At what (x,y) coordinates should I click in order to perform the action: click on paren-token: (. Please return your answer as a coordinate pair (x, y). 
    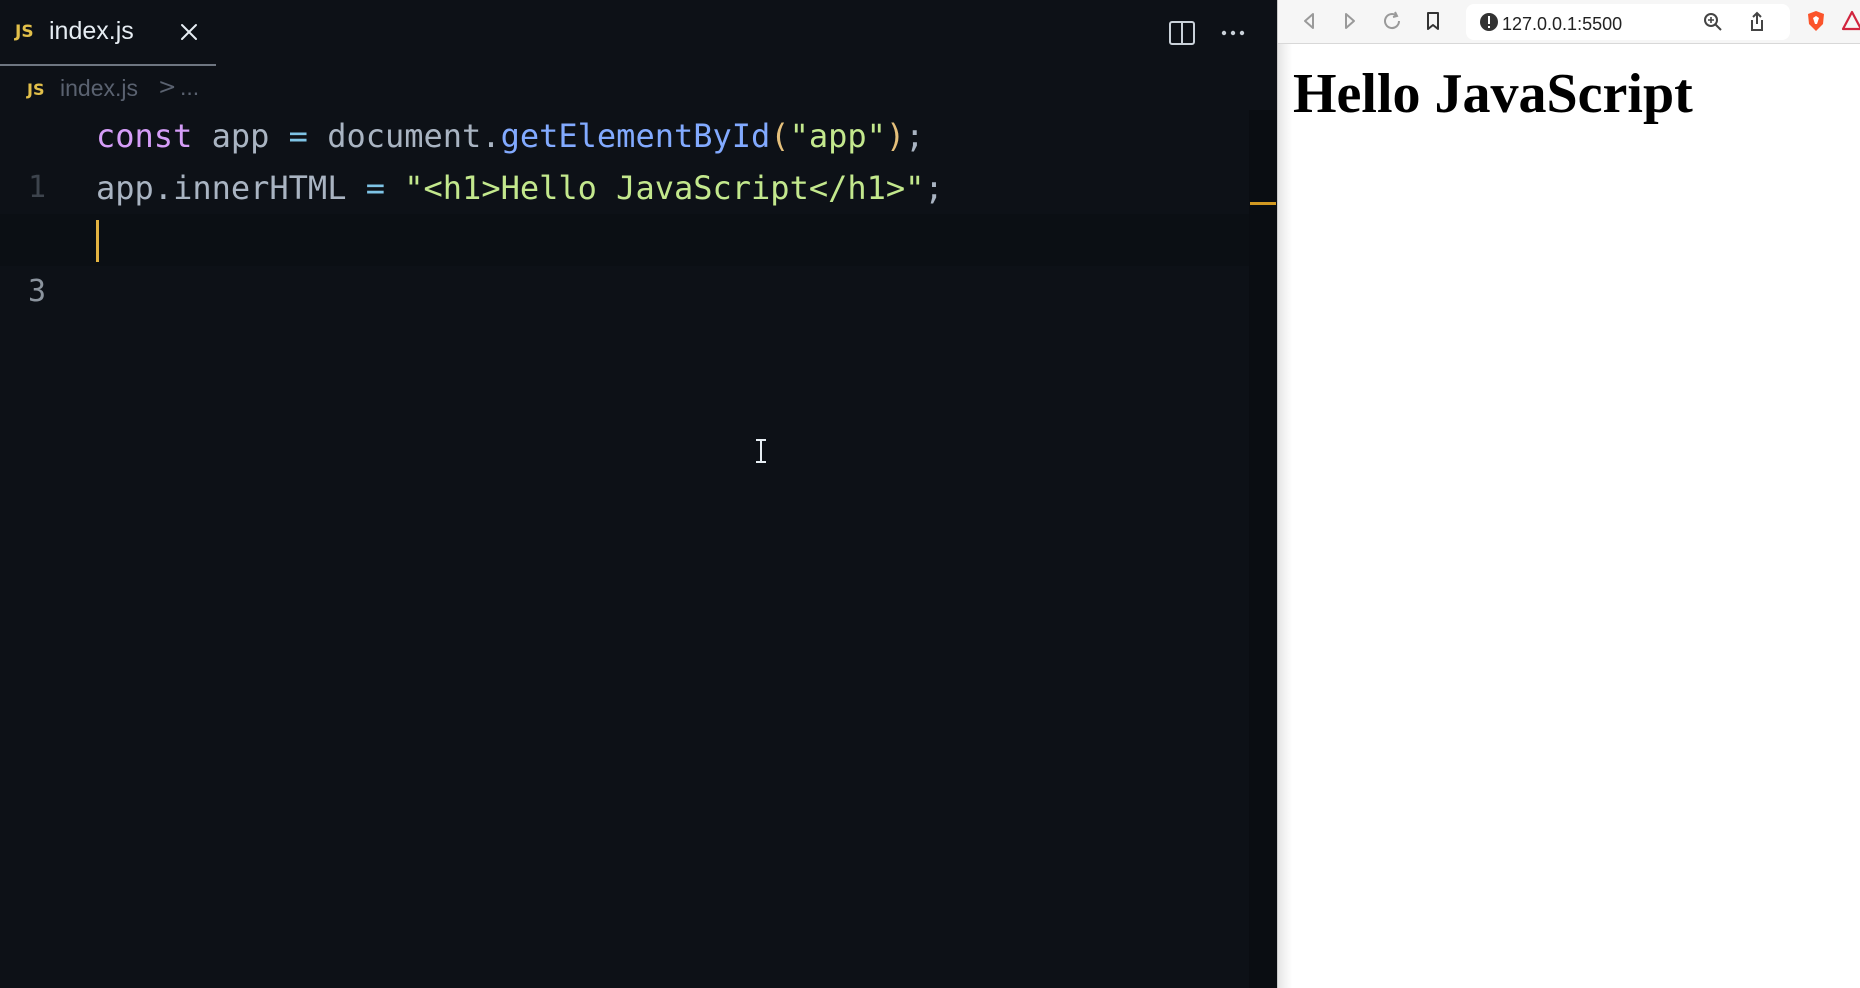
    Looking at the image, I should click on (780, 136).